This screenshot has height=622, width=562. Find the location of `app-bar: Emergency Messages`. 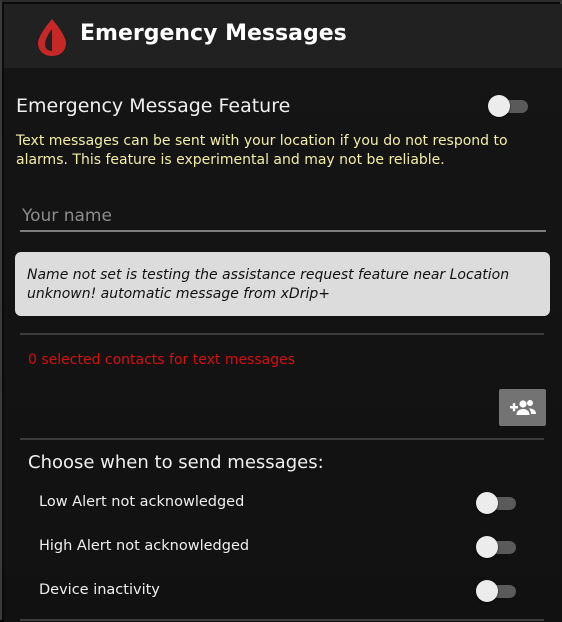

app-bar: Emergency Messages is located at coordinates (283, 36).